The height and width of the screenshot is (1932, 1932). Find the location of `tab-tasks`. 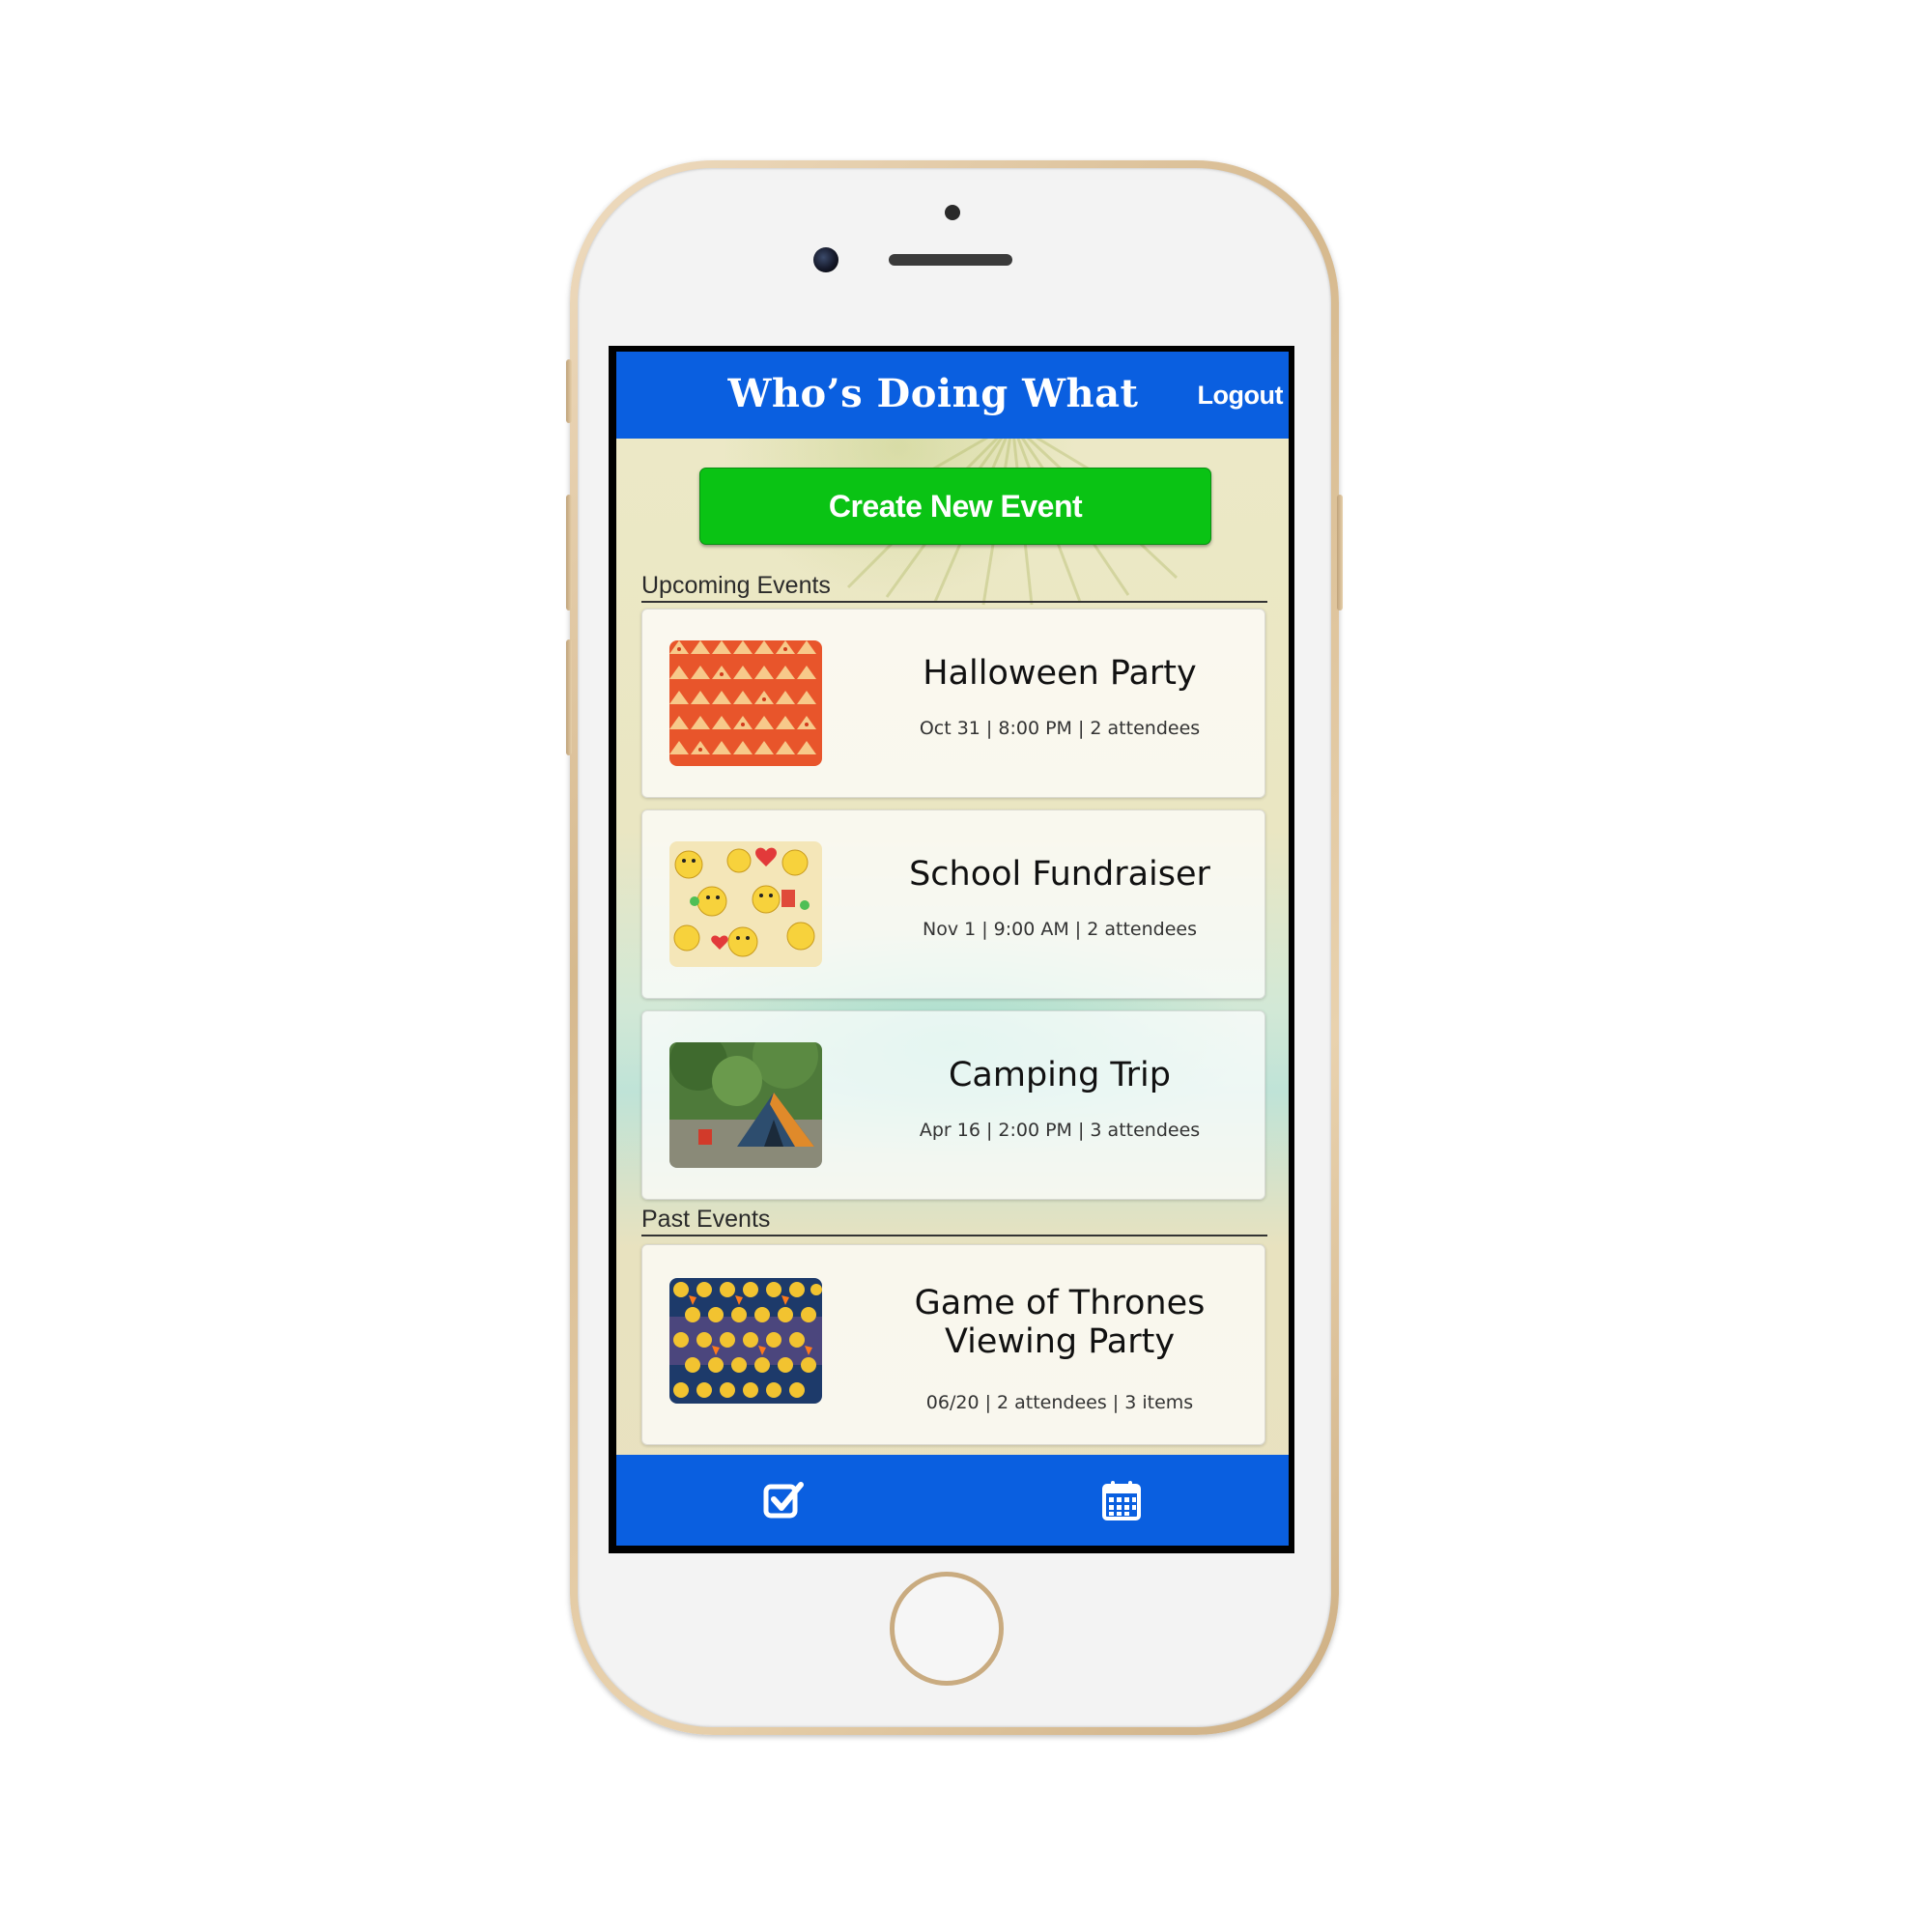

tab-tasks is located at coordinates (783, 1500).